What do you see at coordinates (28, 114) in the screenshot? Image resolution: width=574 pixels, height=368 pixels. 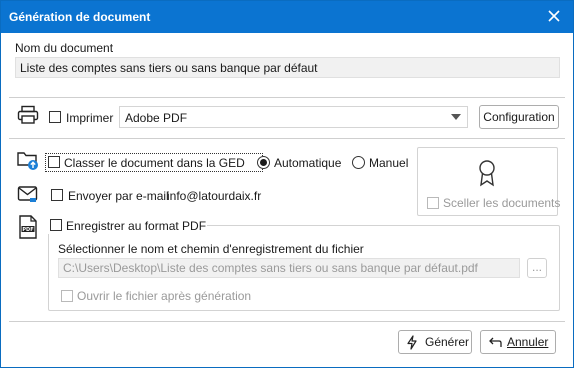 I see `printer-icon` at bounding box center [28, 114].